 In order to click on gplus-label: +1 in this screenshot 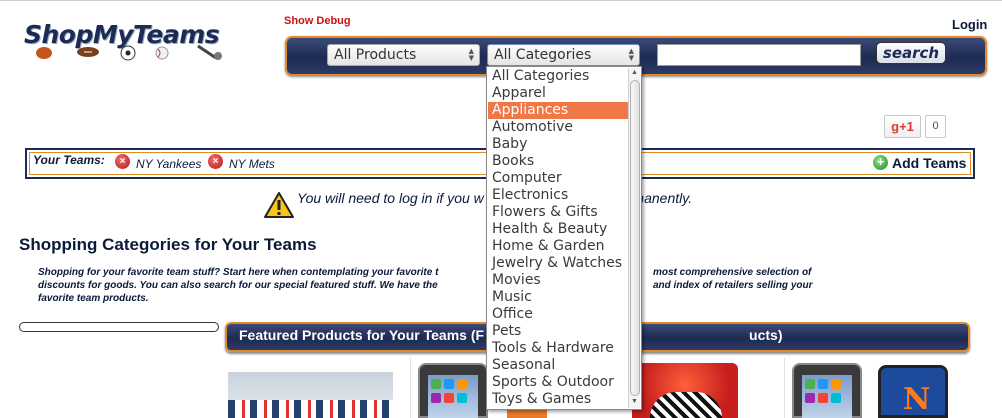, I will do `click(906, 126)`.